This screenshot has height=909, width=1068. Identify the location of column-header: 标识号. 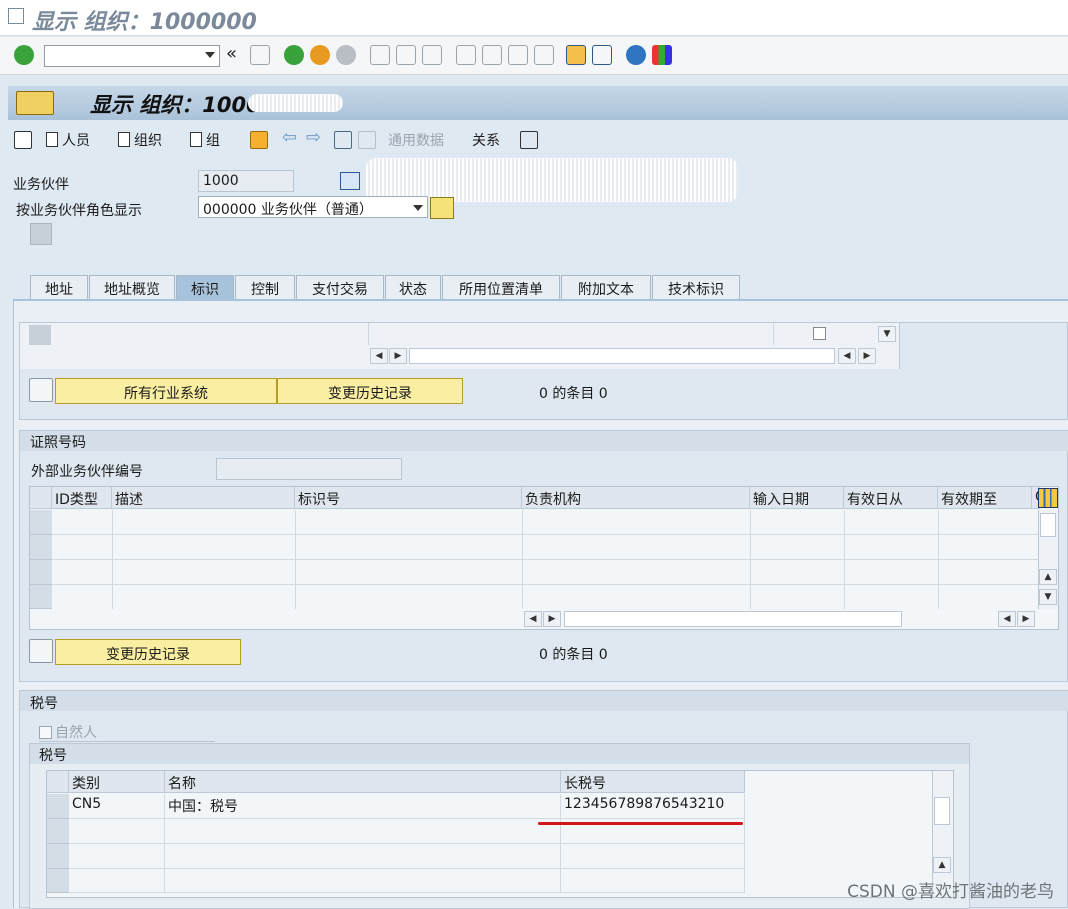
(408, 498).